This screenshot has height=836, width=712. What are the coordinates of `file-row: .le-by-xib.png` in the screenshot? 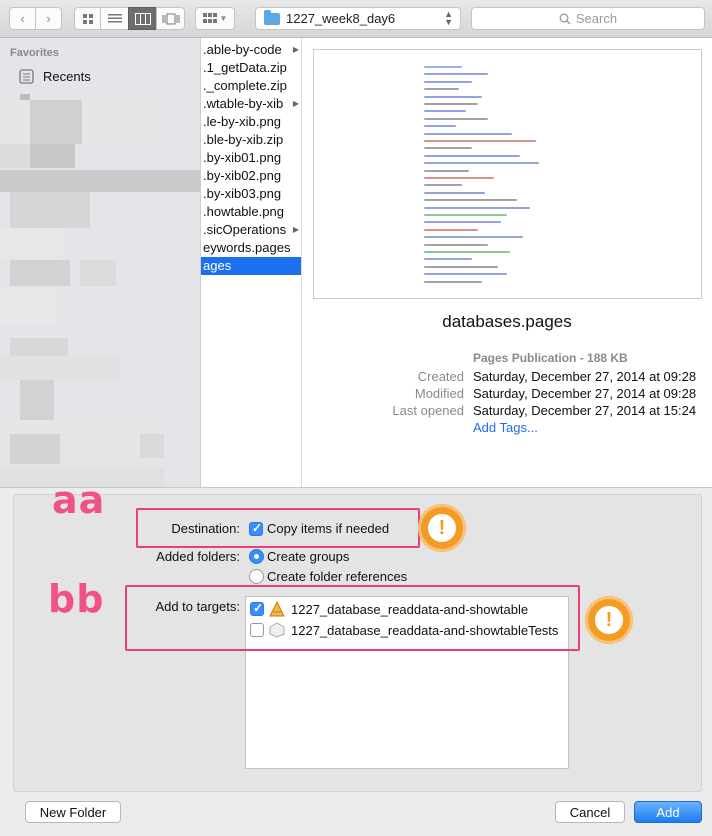 It's located at (251, 122).